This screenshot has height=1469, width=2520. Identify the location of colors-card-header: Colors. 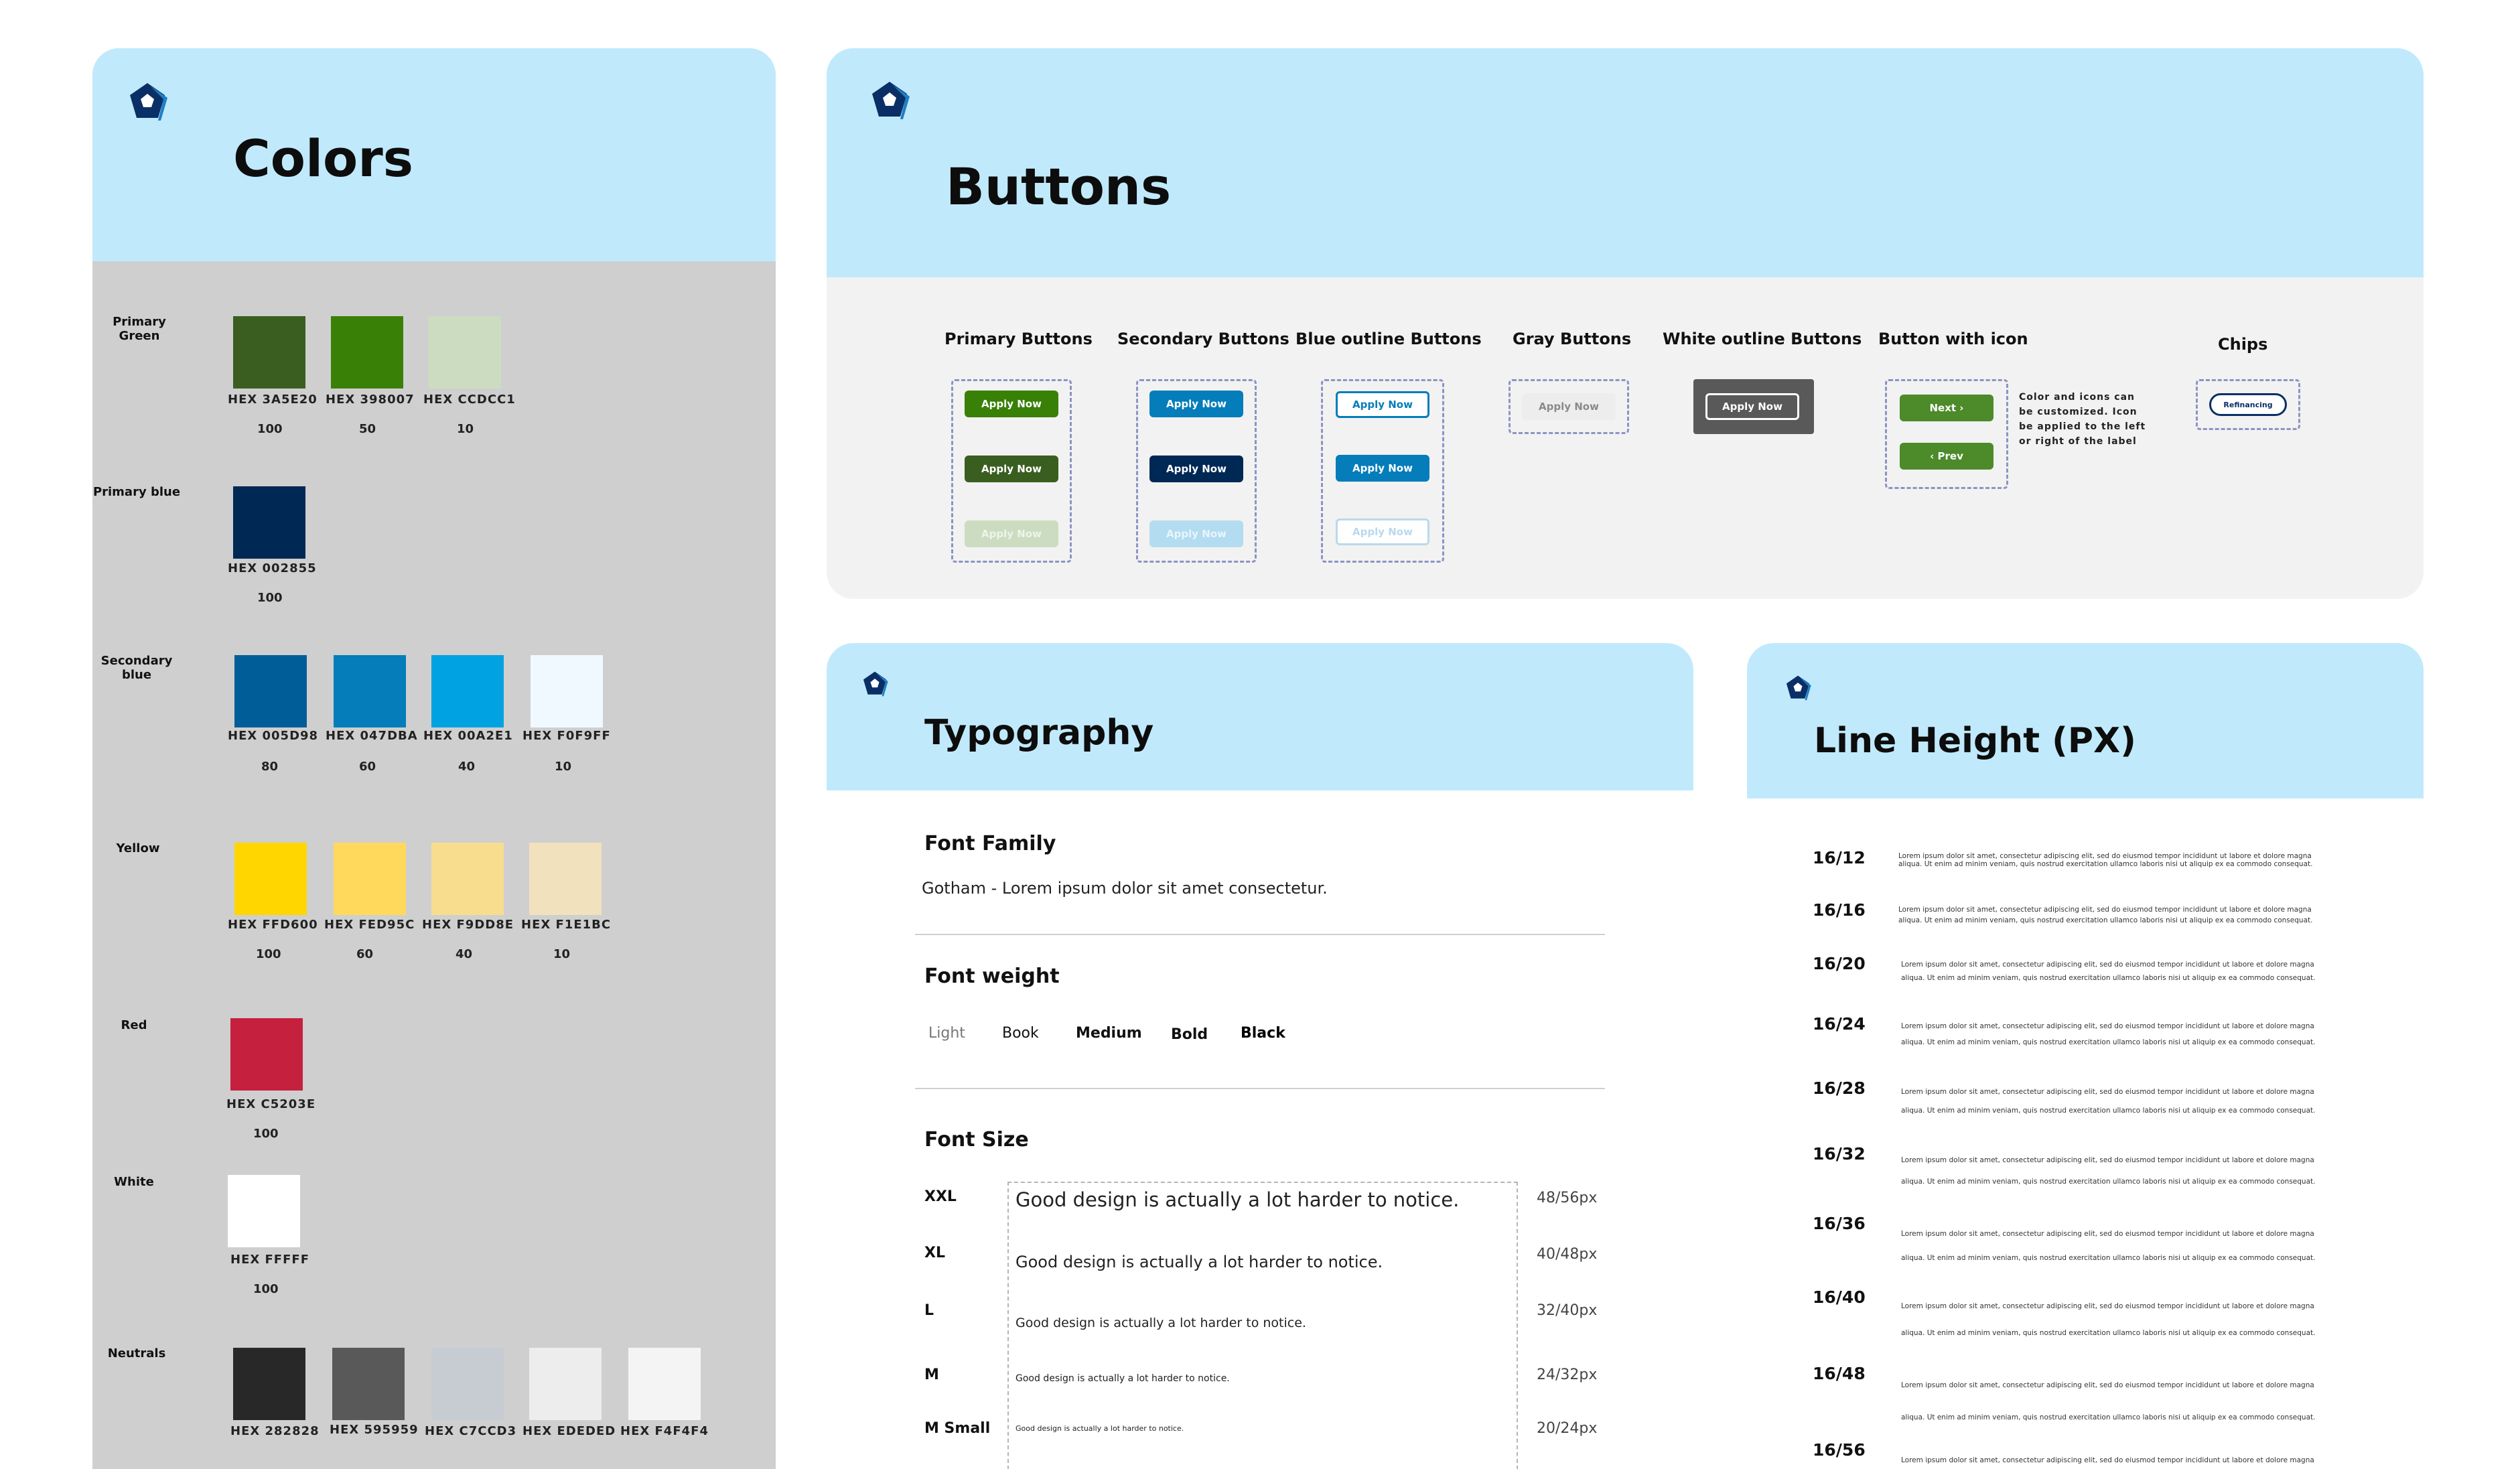
(434, 154).